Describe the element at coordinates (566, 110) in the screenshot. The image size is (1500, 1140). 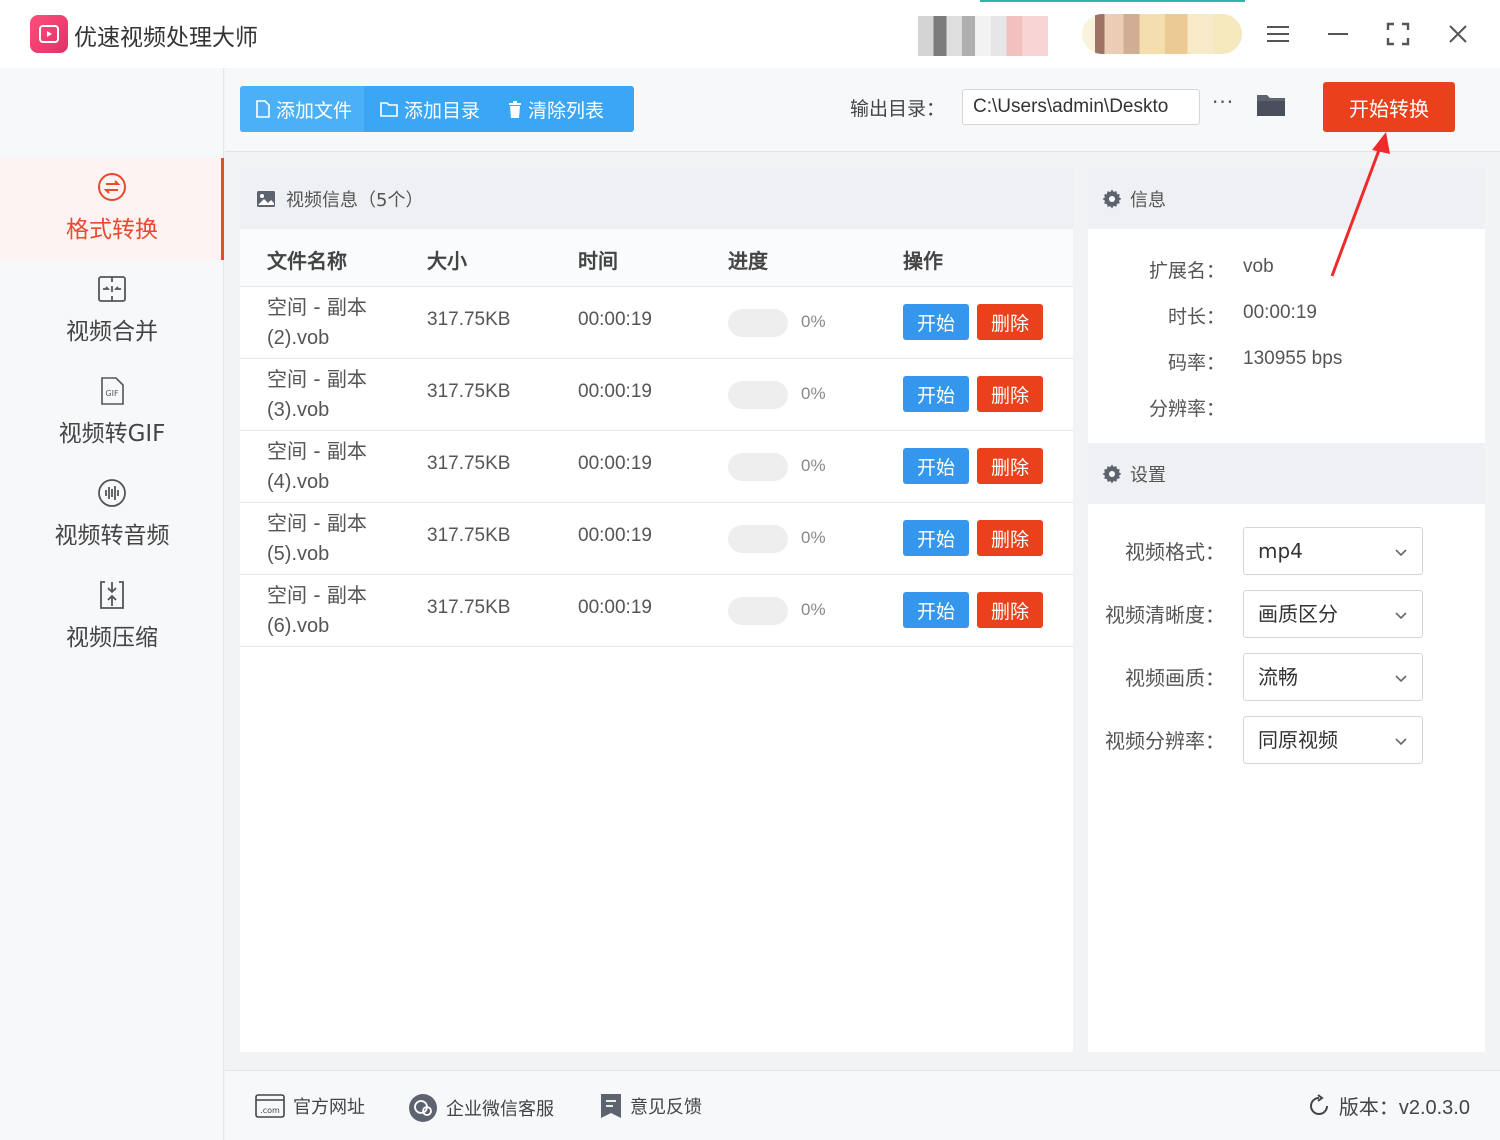
I see `clear-list-label: 清除列表` at that location.